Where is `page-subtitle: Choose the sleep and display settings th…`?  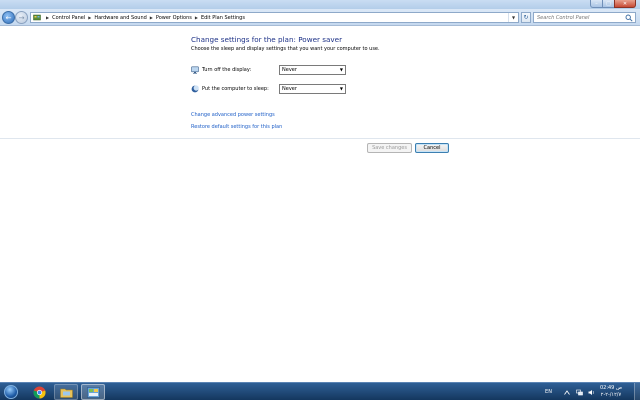
page-subtitle: Choose the sleep and display settings th… is located at coordinates (285, 49).